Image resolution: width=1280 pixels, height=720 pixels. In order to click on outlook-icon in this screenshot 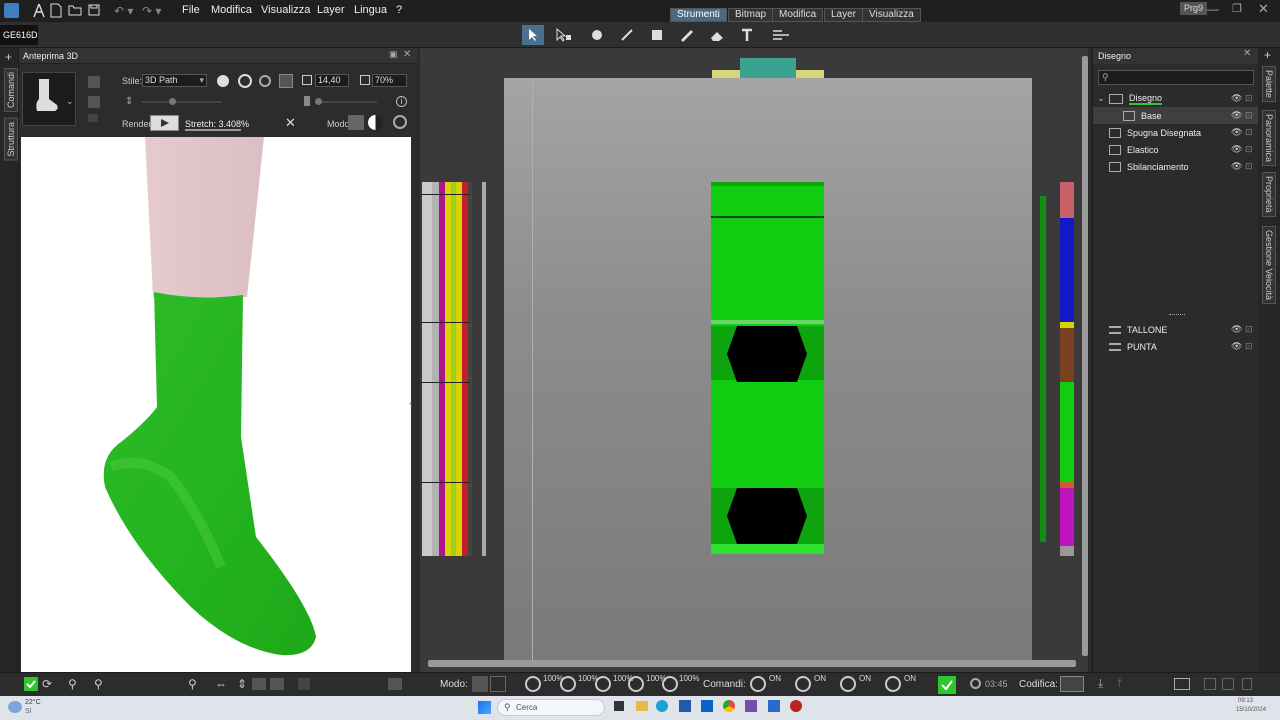, I will do `click(707, 706)`.